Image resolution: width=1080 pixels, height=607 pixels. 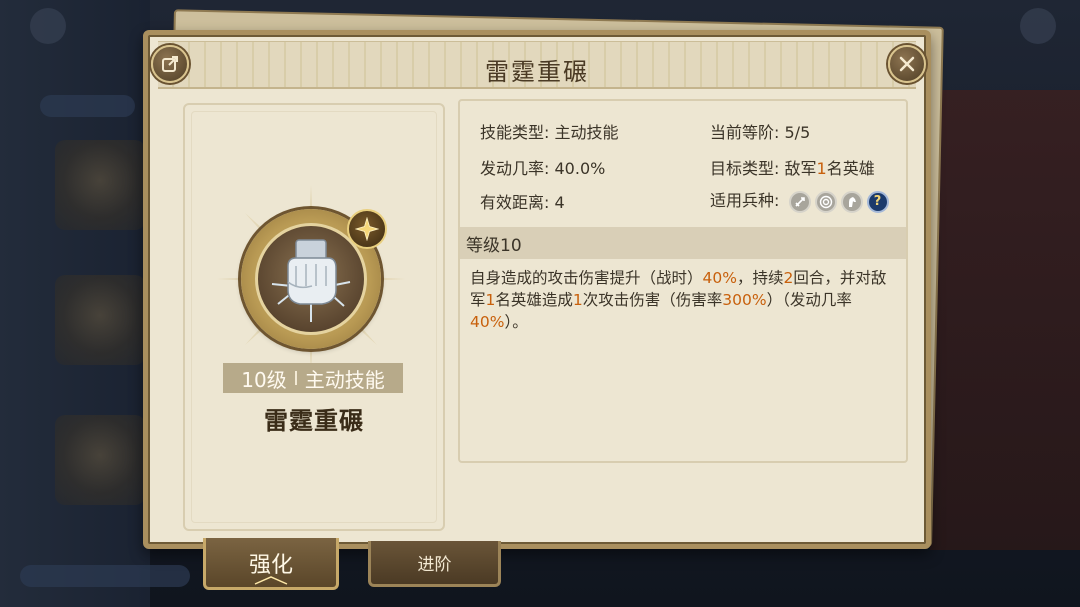 I want to click on tab-enhance-label: 强化, so click(x=270, y=565).